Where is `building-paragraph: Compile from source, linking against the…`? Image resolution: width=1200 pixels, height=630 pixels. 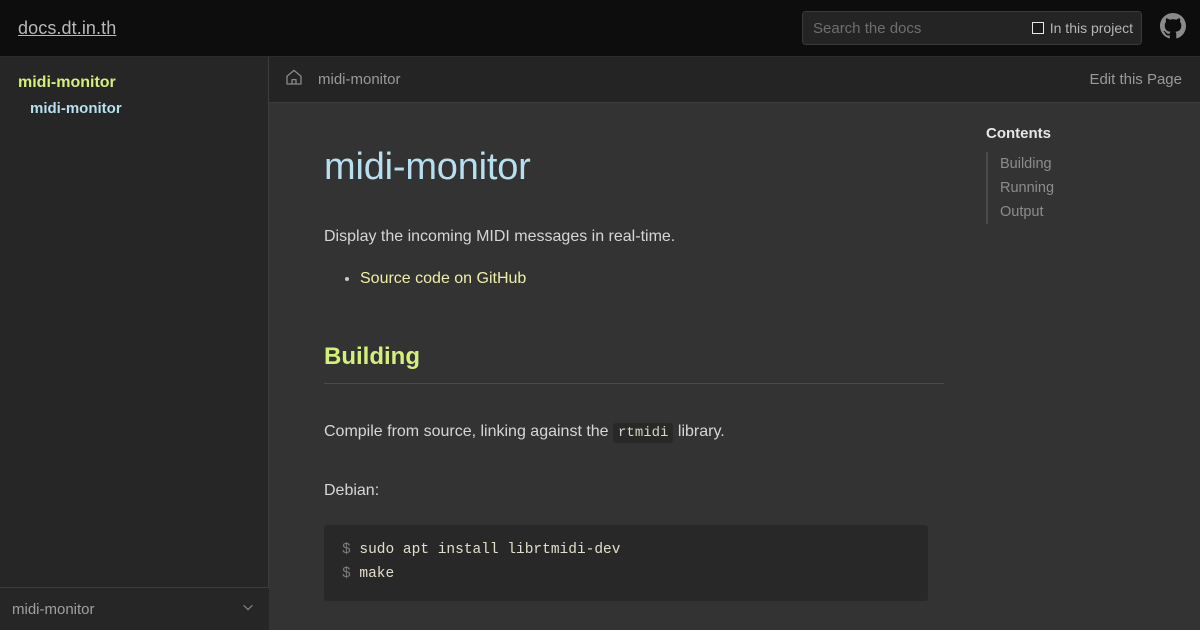 building-paragraph: Compile from source, linking against the… is located at coordinates (634, 432).